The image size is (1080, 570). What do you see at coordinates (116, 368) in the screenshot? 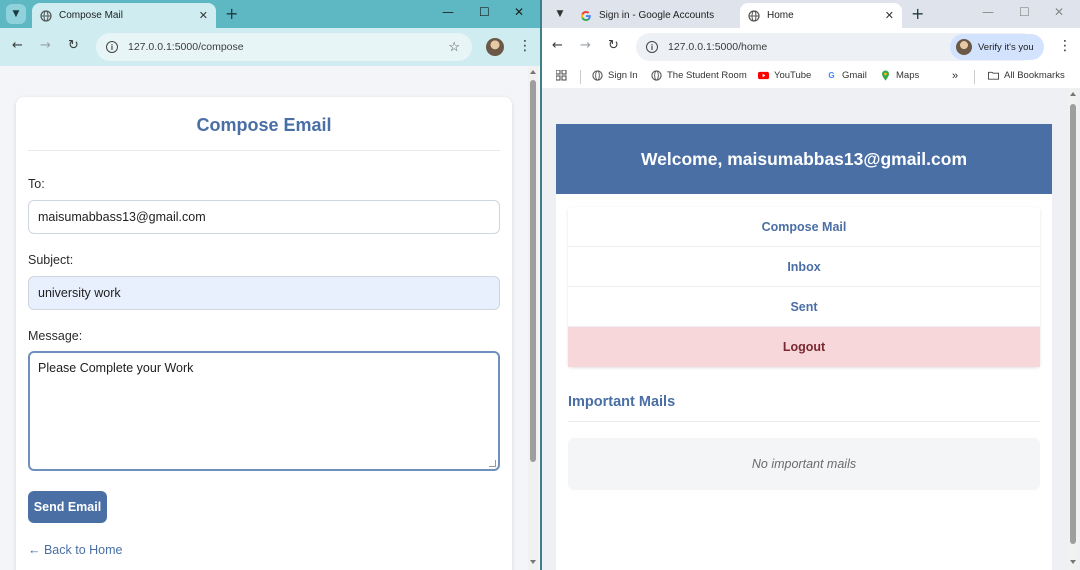
I see `message-value: Please Complete your Work` at bounding box center [116, 368].